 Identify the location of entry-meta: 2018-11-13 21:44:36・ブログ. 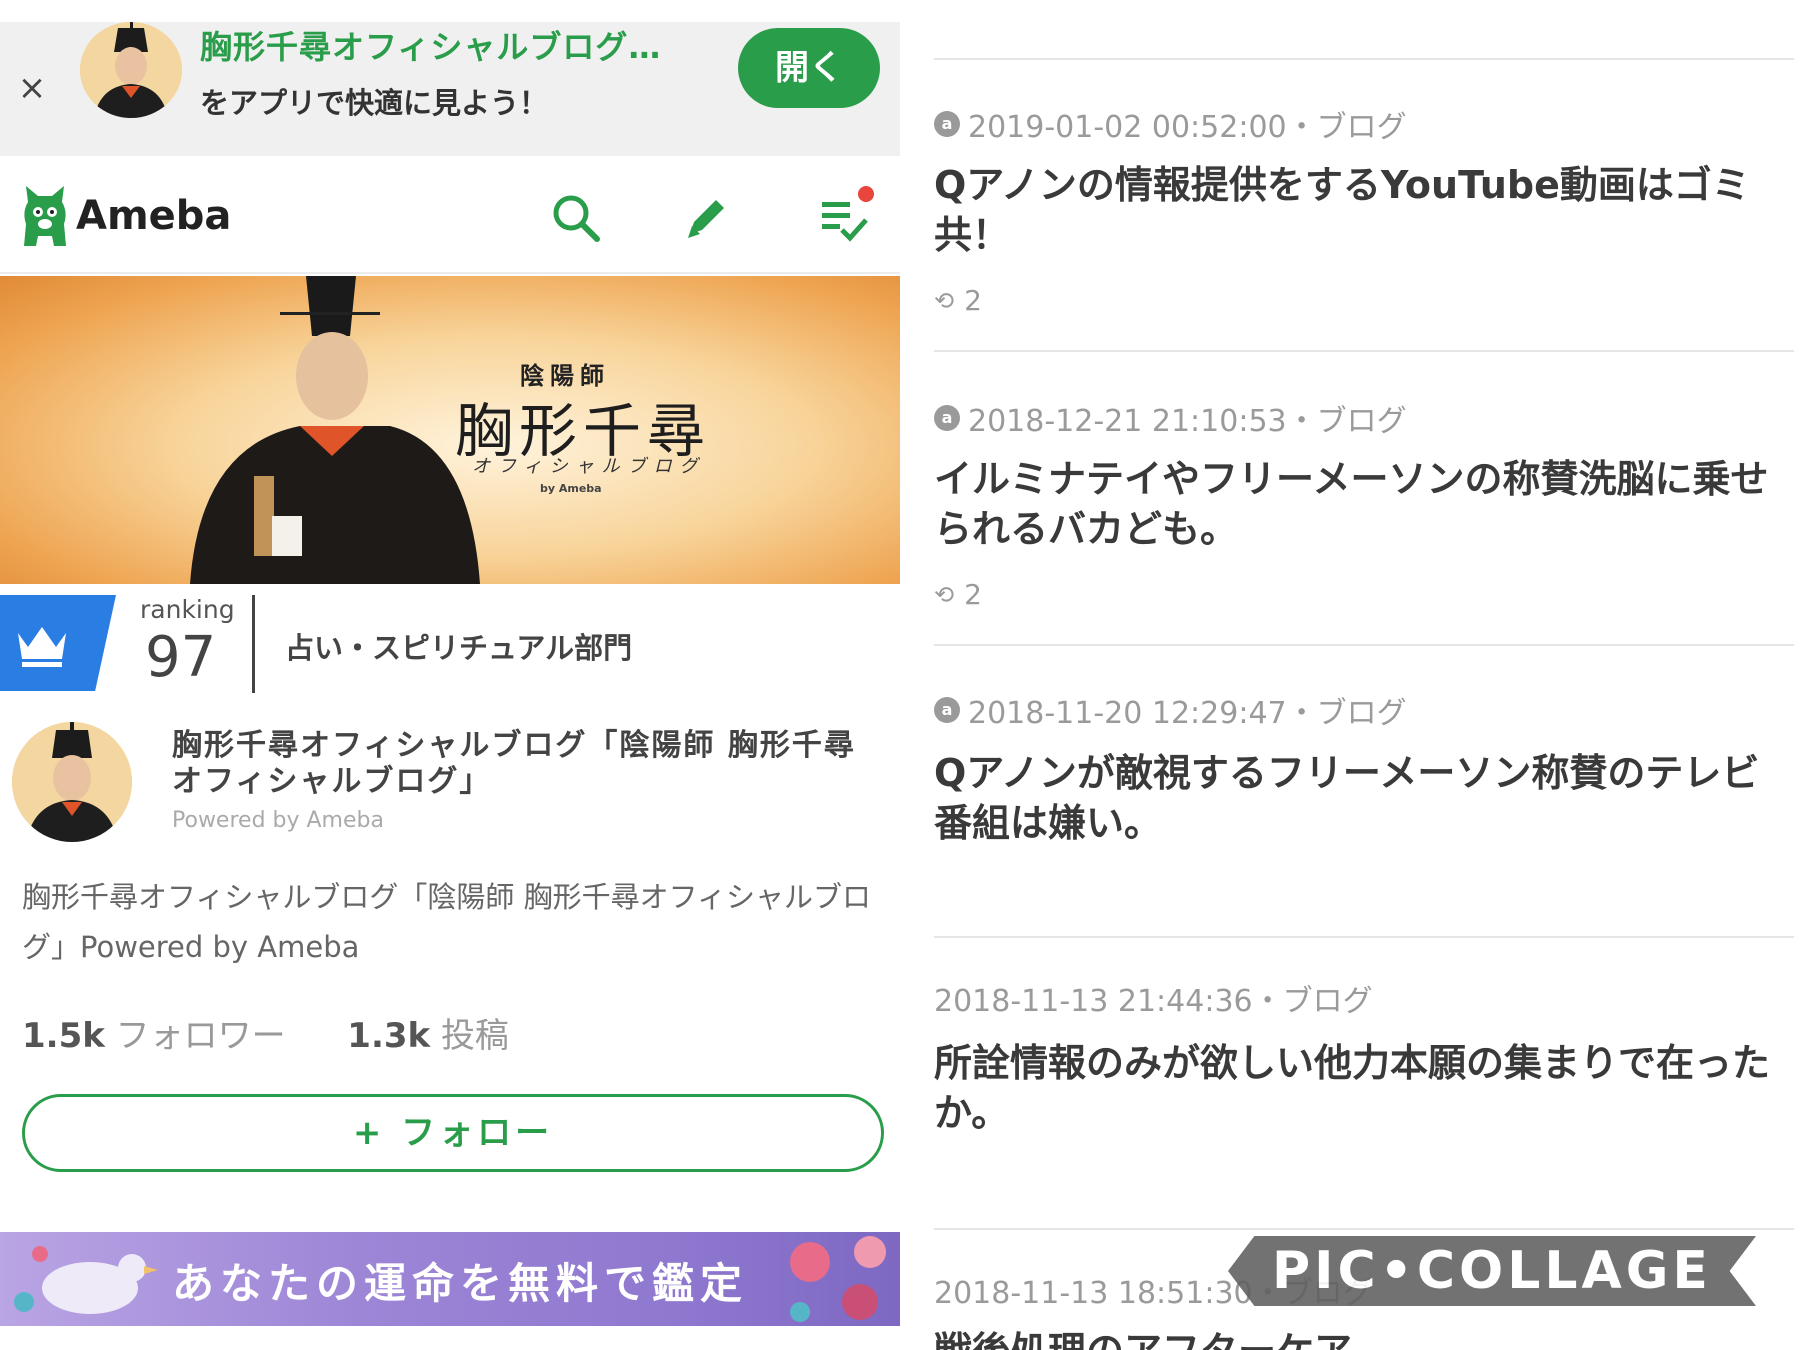
(1153, 998).